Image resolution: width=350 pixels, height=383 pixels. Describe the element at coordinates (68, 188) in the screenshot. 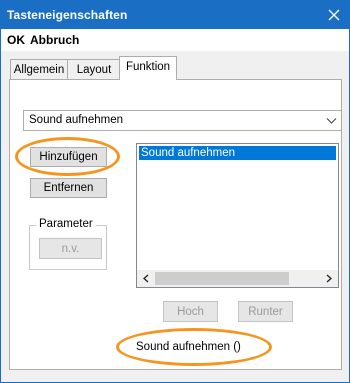

I see `remove-button: Entfernen` at that location.